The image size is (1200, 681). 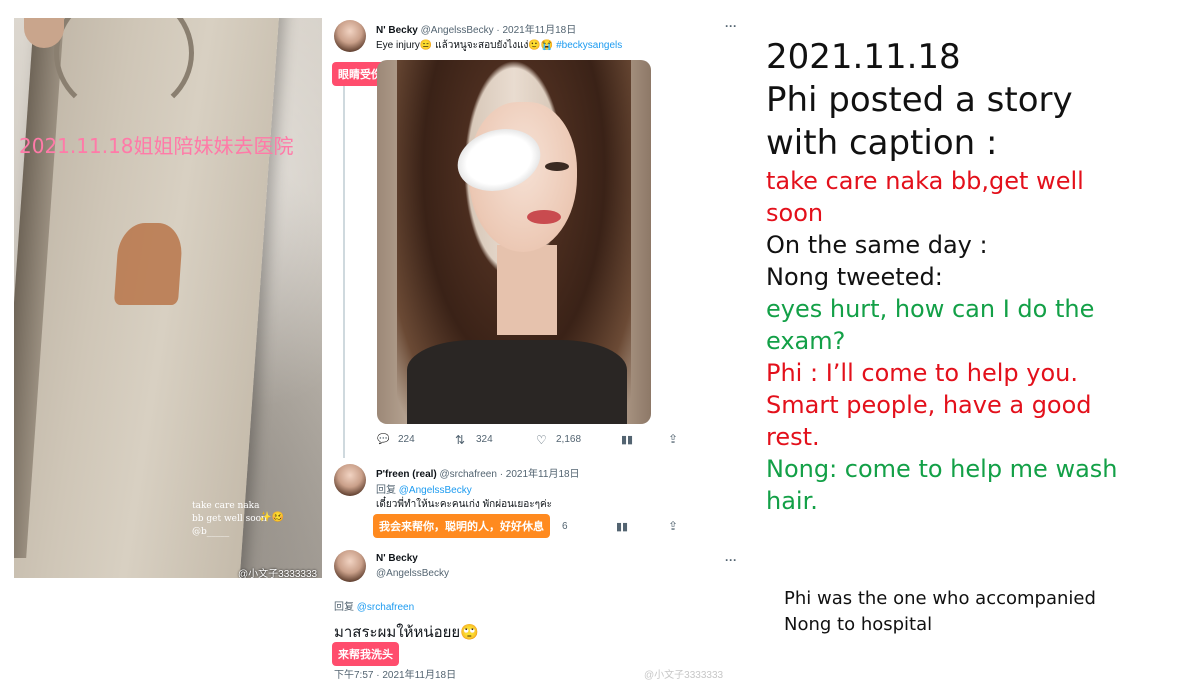 I want to click on thread-connector, so click(x=344, y=272).